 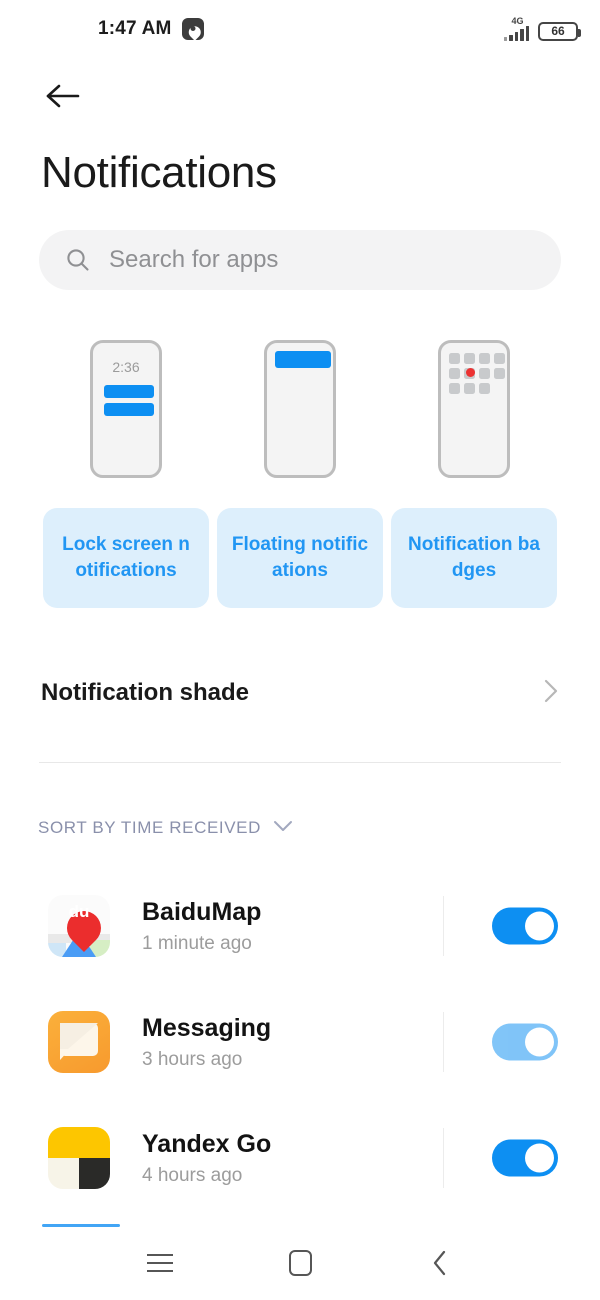 What do you see at coordinates (126, 367) in the screenshot?
I see `lock-screen-preview-time: 2:36` at bounding box center [126, 367].